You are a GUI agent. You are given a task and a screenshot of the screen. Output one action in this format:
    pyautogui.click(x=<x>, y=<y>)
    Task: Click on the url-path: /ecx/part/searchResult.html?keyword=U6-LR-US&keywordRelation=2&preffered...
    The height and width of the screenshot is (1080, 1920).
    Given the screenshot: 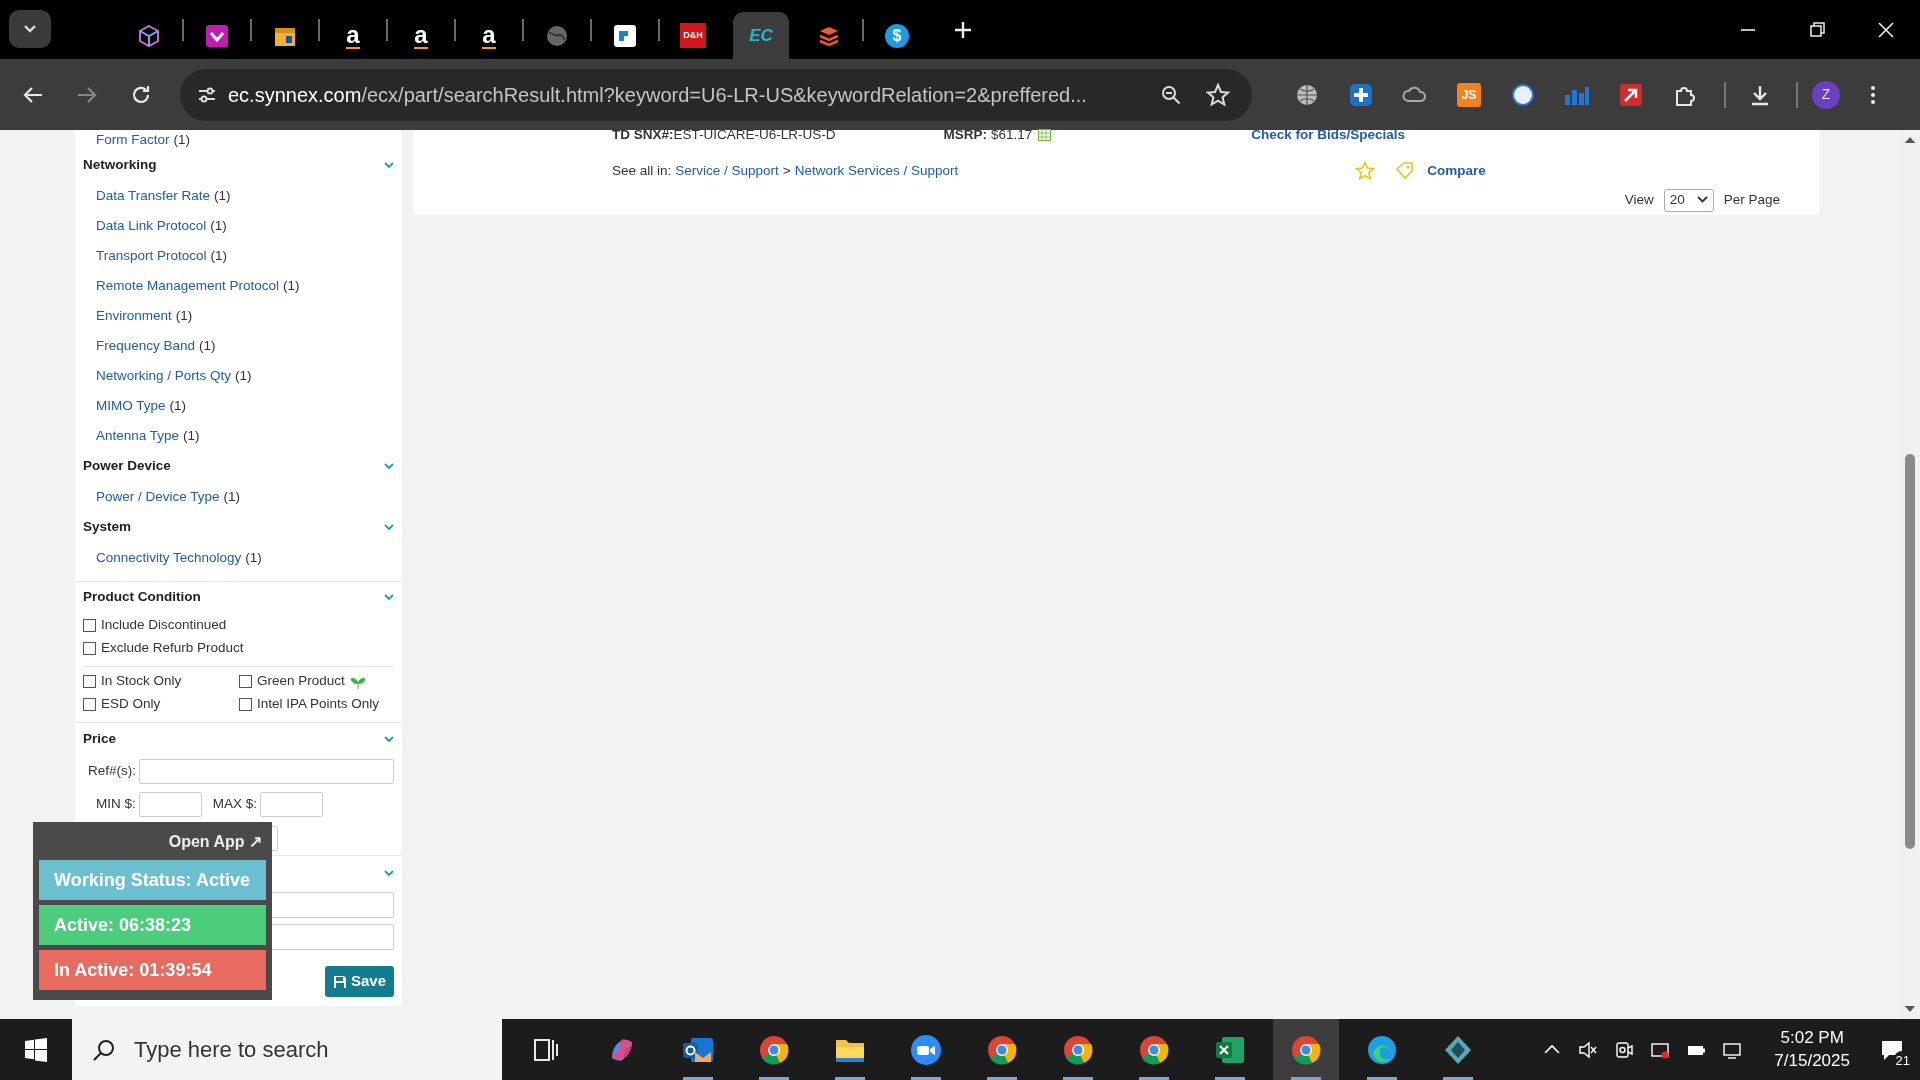 What is the action you would take?
    pyautogui.click(x=724, y=95)
    